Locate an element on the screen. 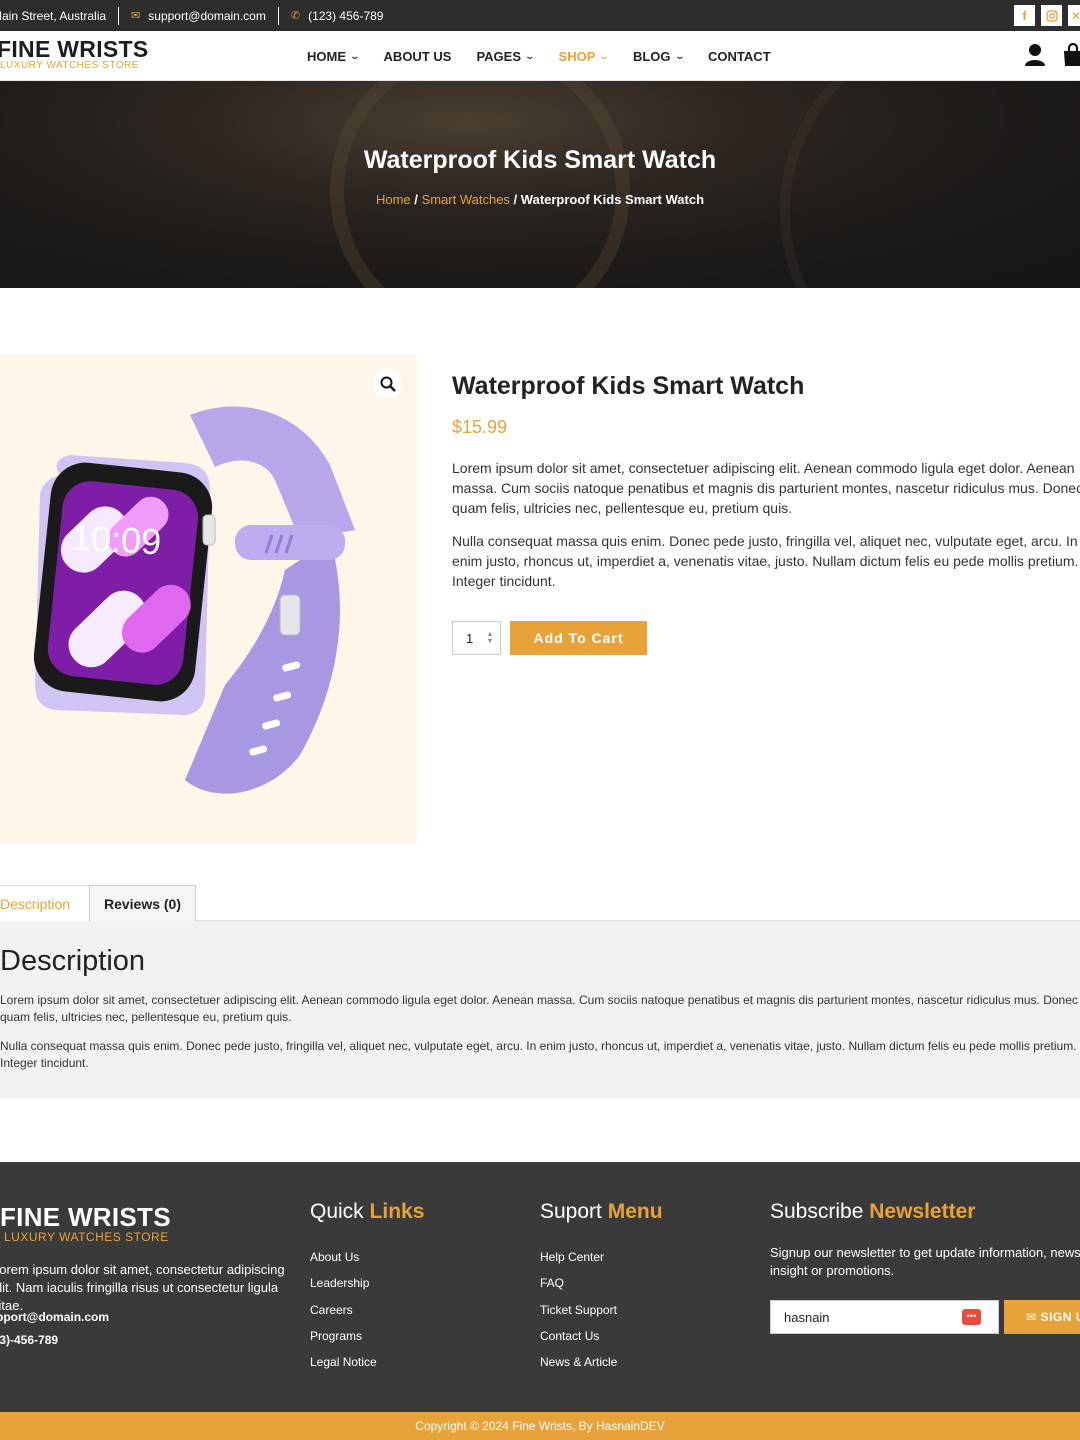  product-price: $15.99 is located at coordinates (480, 427).